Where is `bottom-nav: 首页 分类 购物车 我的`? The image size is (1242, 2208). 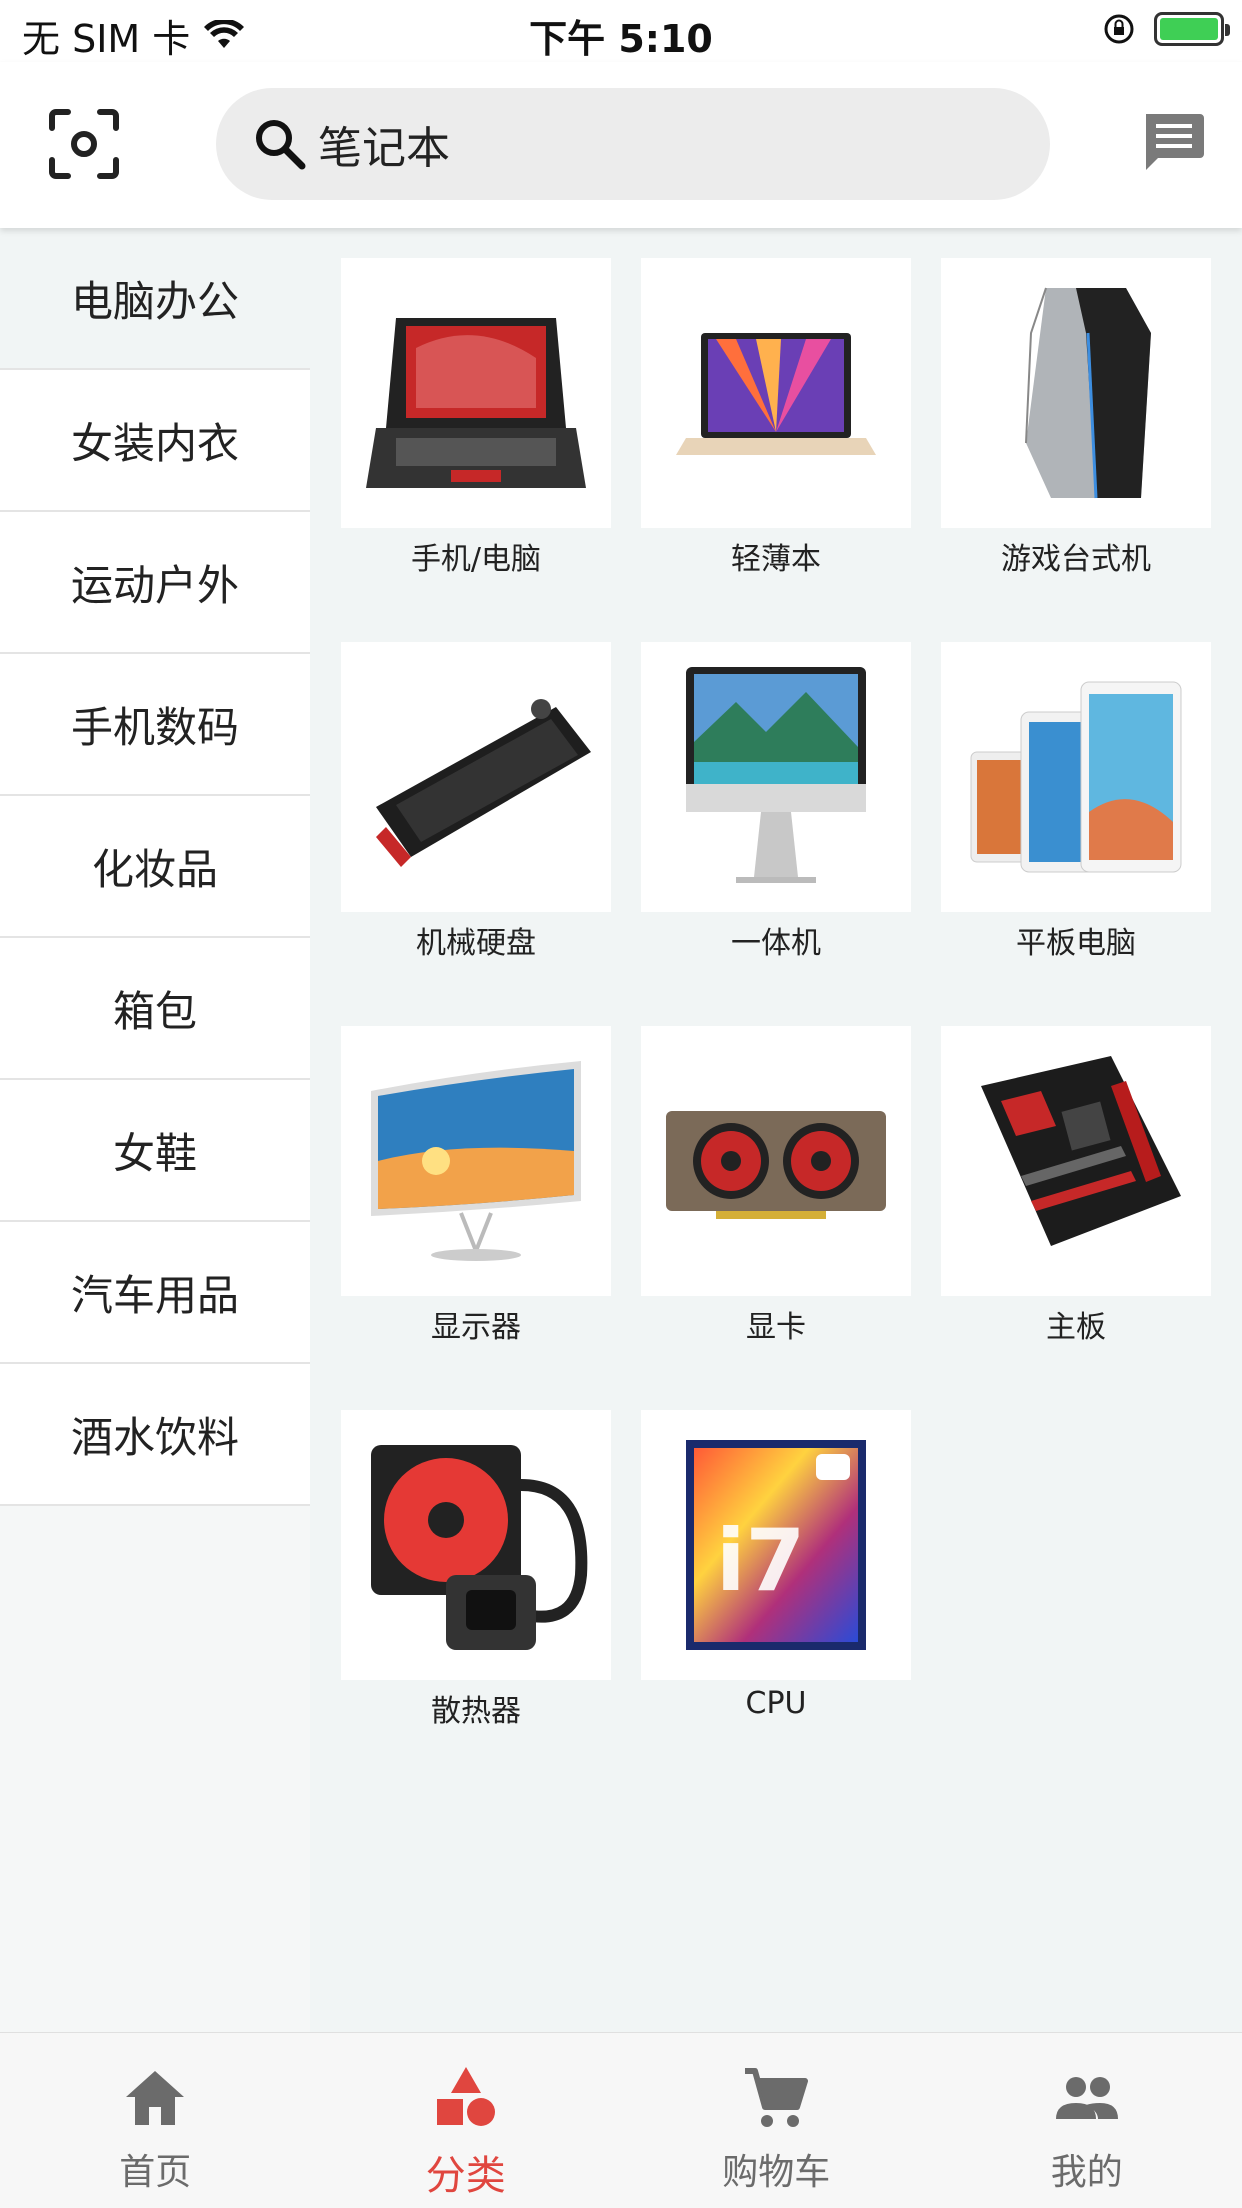 bottom-nav: 首页 分类 购物车 我的 is located at coordinates (621, 2120).